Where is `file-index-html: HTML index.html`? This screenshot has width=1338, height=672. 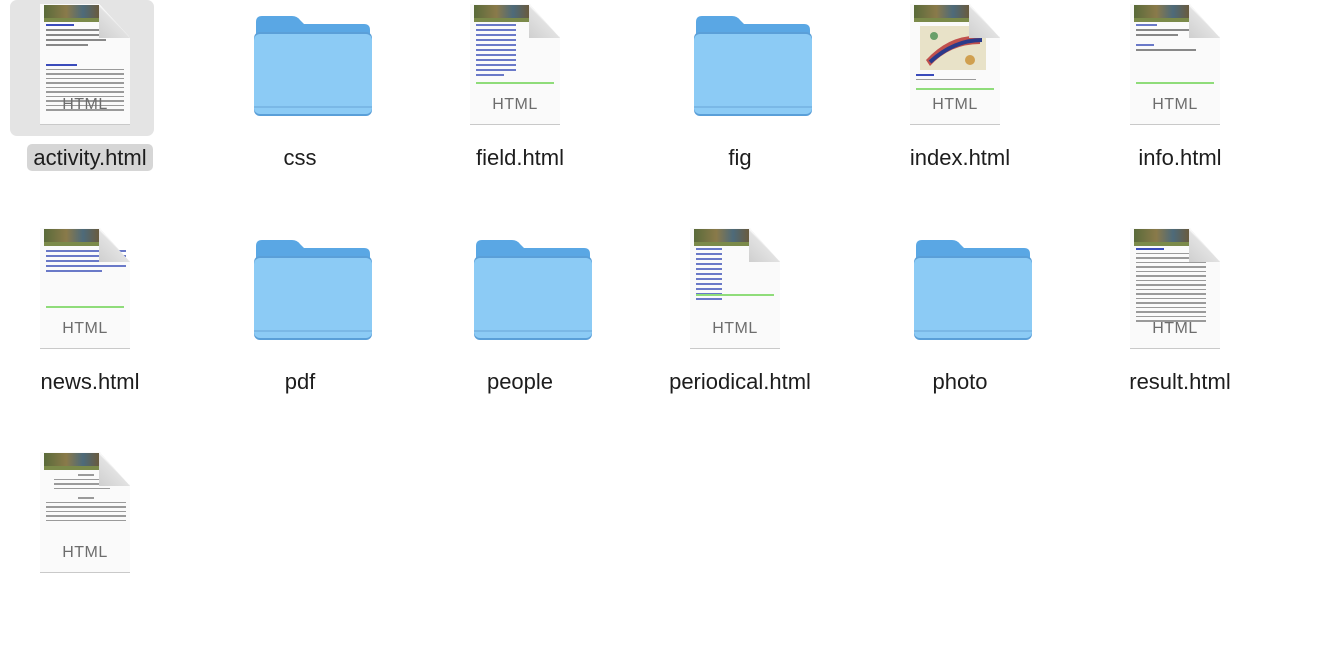 file-index-html: HTML index.html is located at coordinates (960, 112).